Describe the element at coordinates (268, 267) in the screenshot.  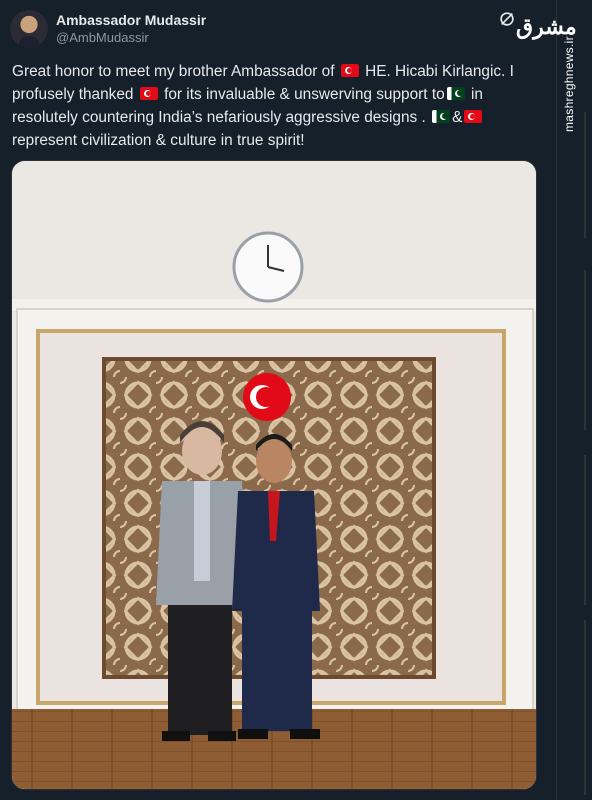
I see `wall-clock` at that location.